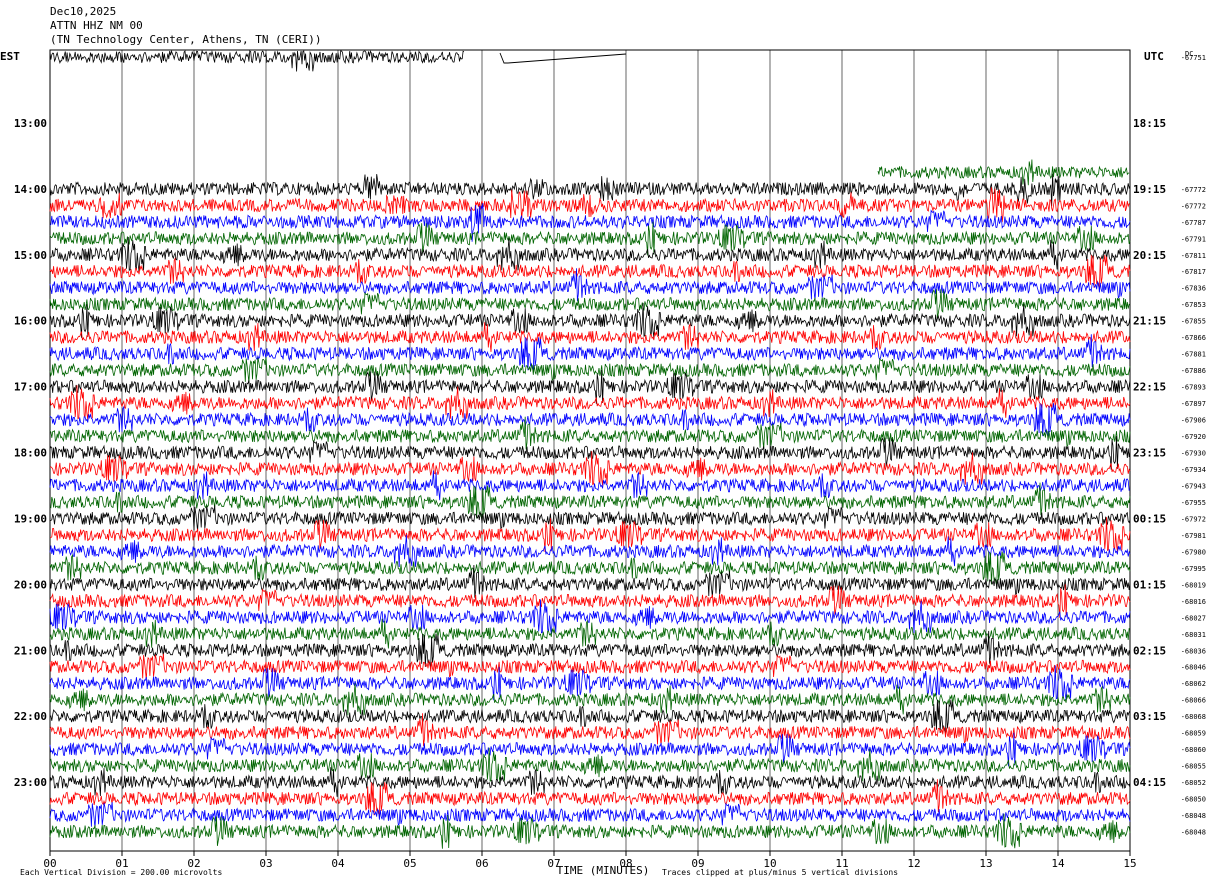 The image size is (1210, 886). What do you see at coordinates (1193, 602) in the screenshot?
I see `dc-offset-label: -68016` at bounding box center [1193, 602].